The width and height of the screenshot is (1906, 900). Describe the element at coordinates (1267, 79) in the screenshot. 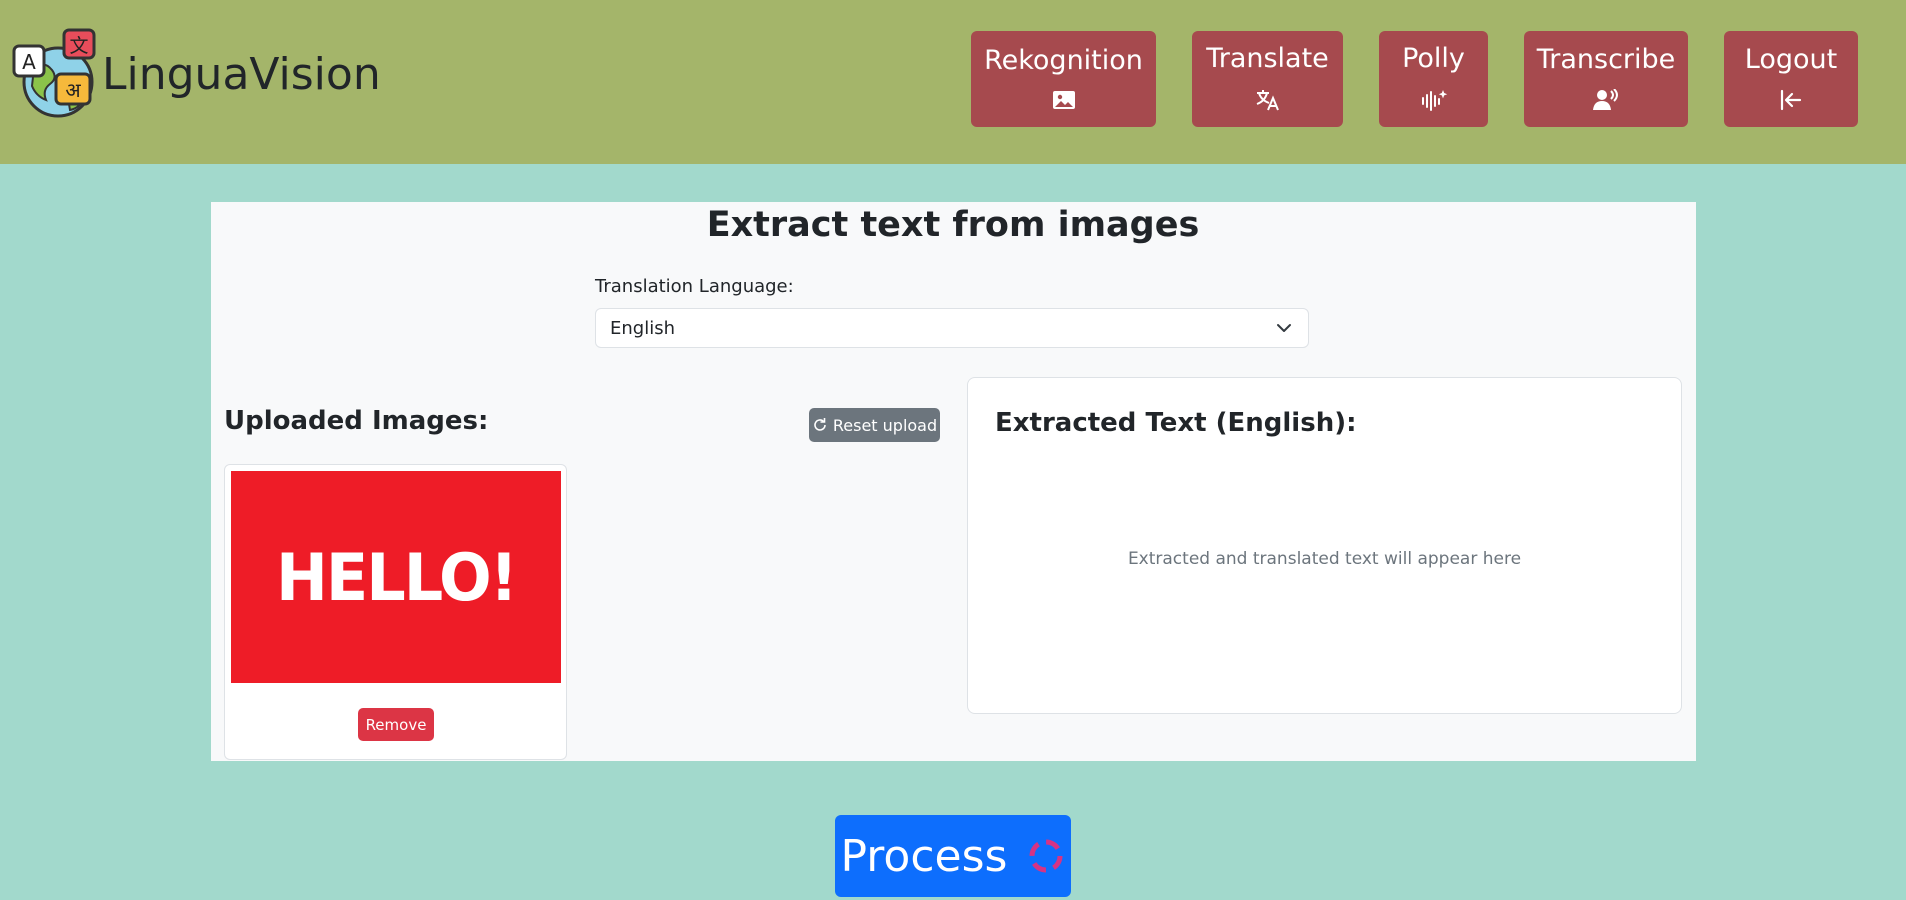

I see `nav-translate-button: Translate` at that location.